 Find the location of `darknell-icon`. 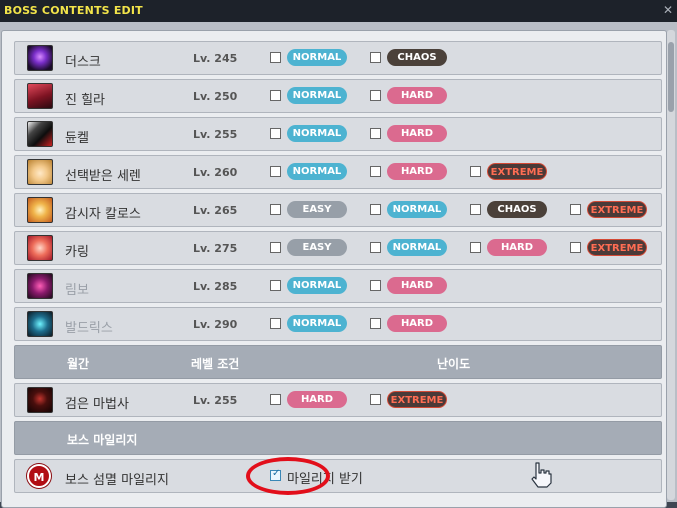

darknell-icon is located at coordinates (40, 134).